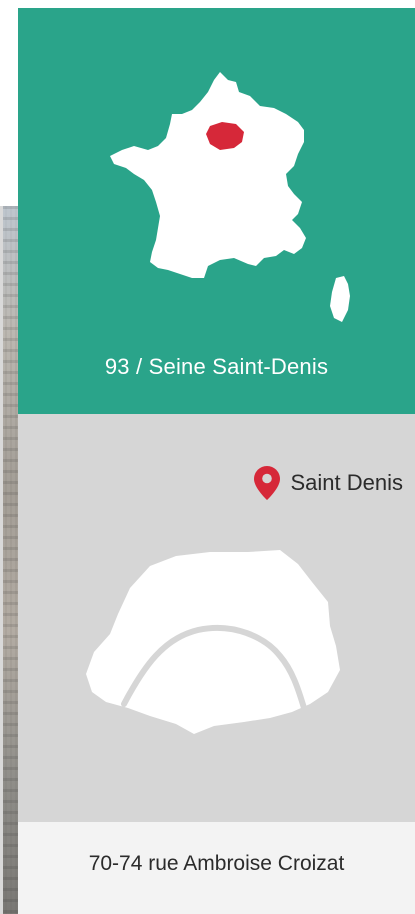  I want to click on france-mainland, so click(208, 175).